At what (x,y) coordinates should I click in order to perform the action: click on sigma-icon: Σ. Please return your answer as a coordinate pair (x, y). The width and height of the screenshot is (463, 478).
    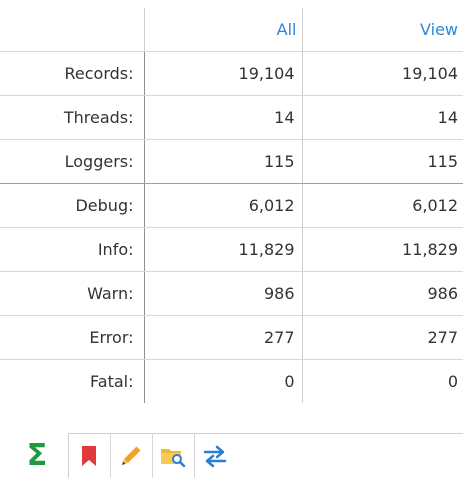
    Looking at the image, I should click on (37, 455).